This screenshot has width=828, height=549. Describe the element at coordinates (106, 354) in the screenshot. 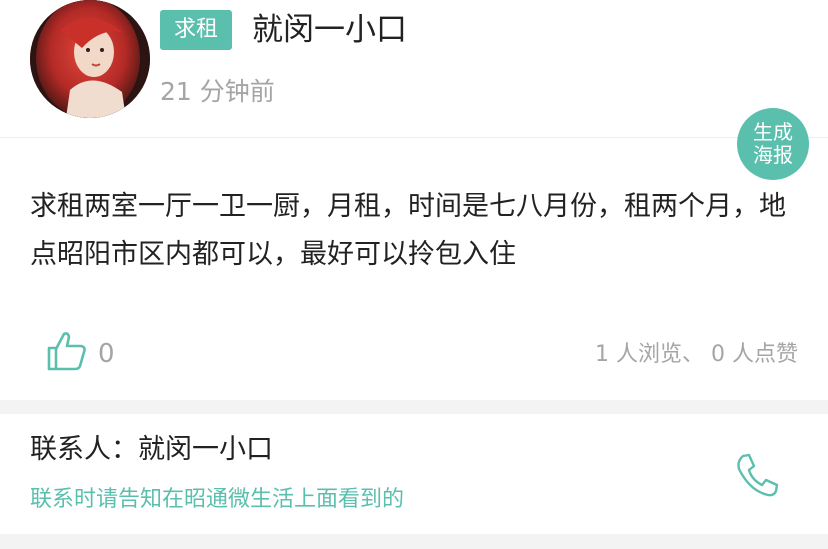

I see `like-count: 0` at that location.